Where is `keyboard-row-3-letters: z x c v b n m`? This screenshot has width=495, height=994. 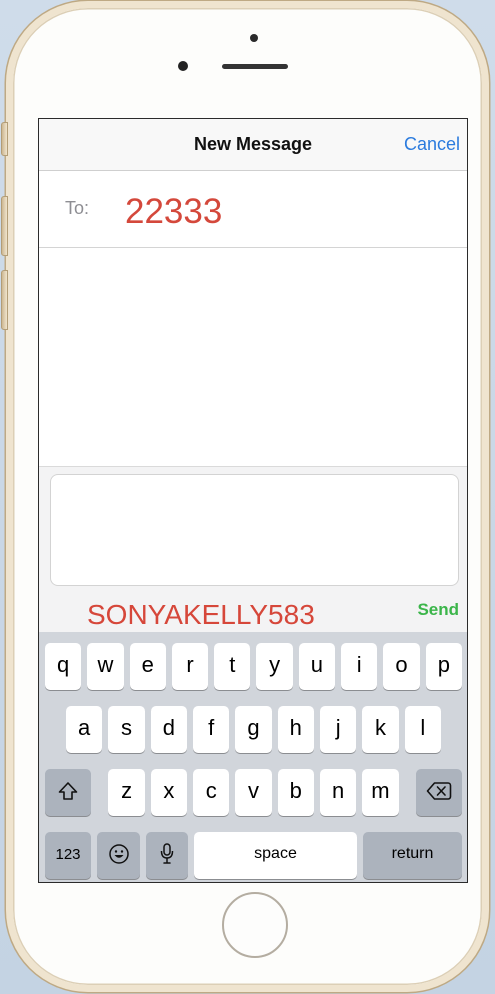
keyboard-row-3-letters: z x c v b n m is located at coordinates (253, 792).